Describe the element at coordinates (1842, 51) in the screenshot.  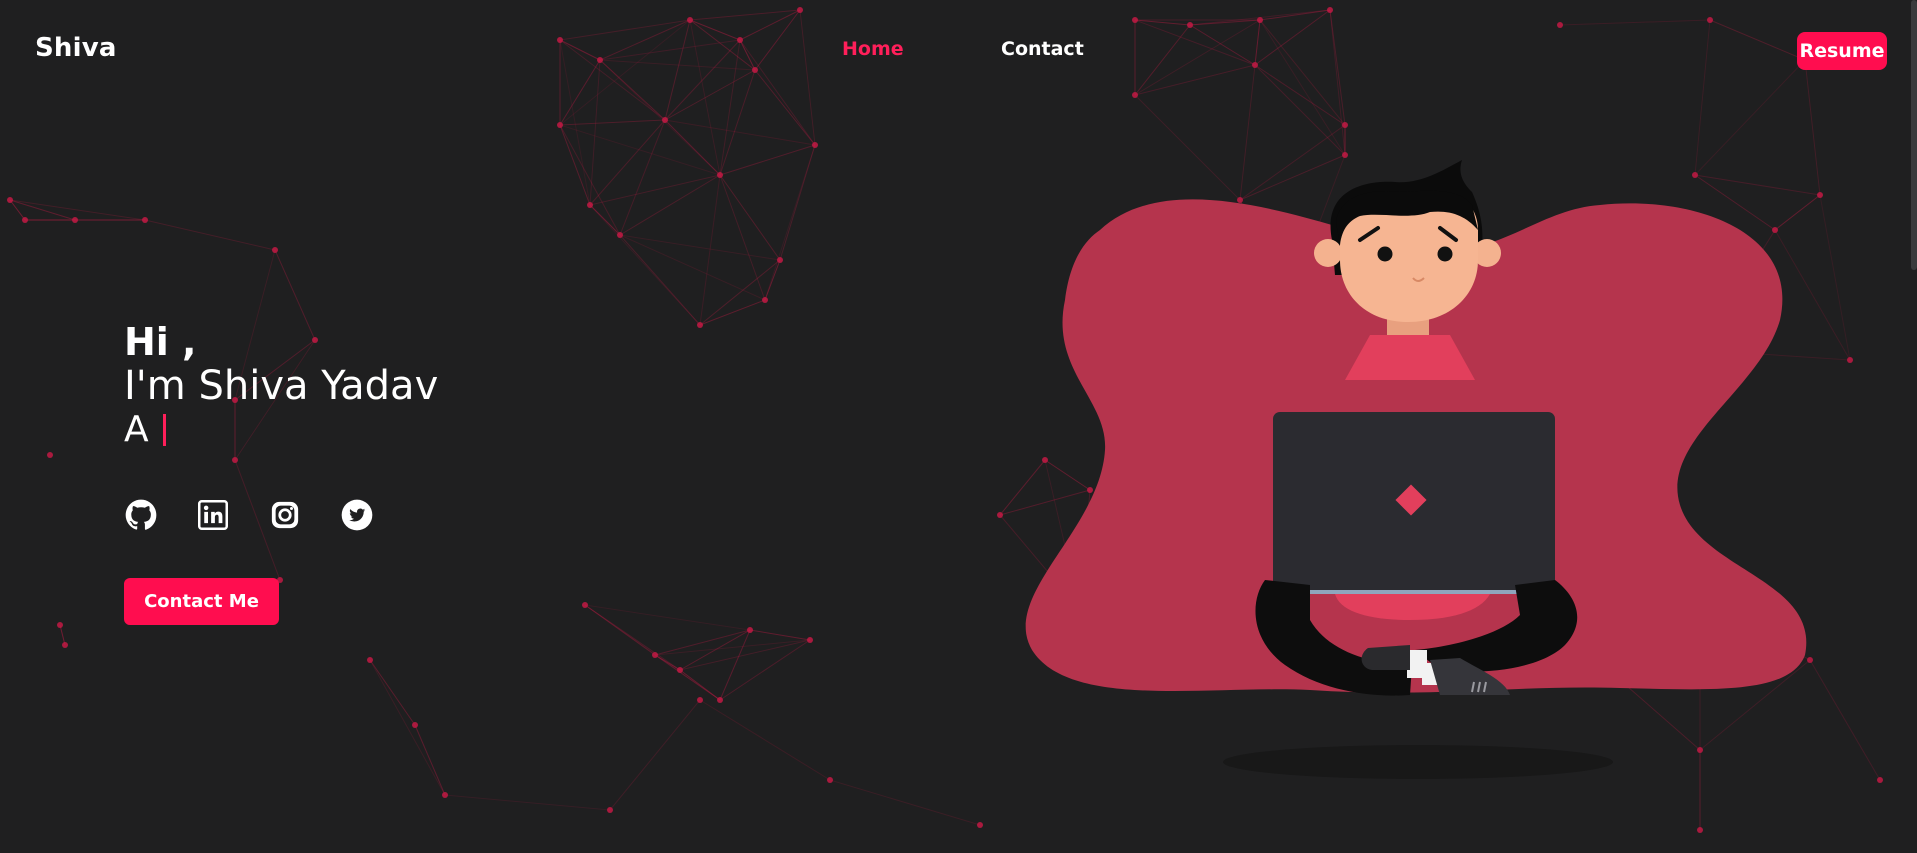
I see `resume-button: Resume` at that location.